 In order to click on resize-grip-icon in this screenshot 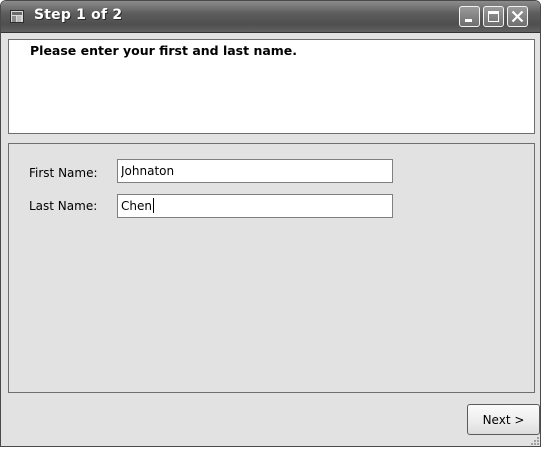, I will do `click(535, 441)`.